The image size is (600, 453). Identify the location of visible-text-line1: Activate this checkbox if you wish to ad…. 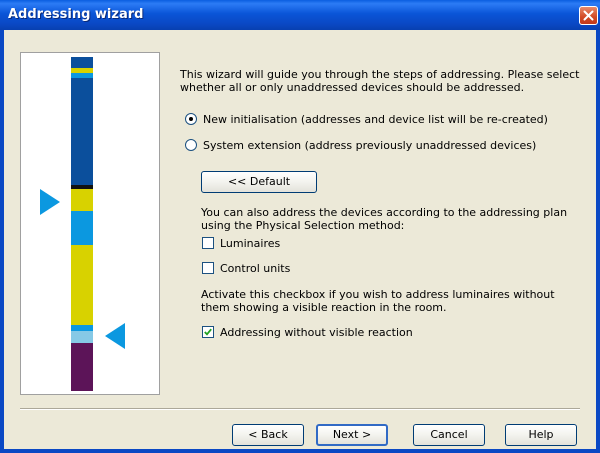
(378, 294).